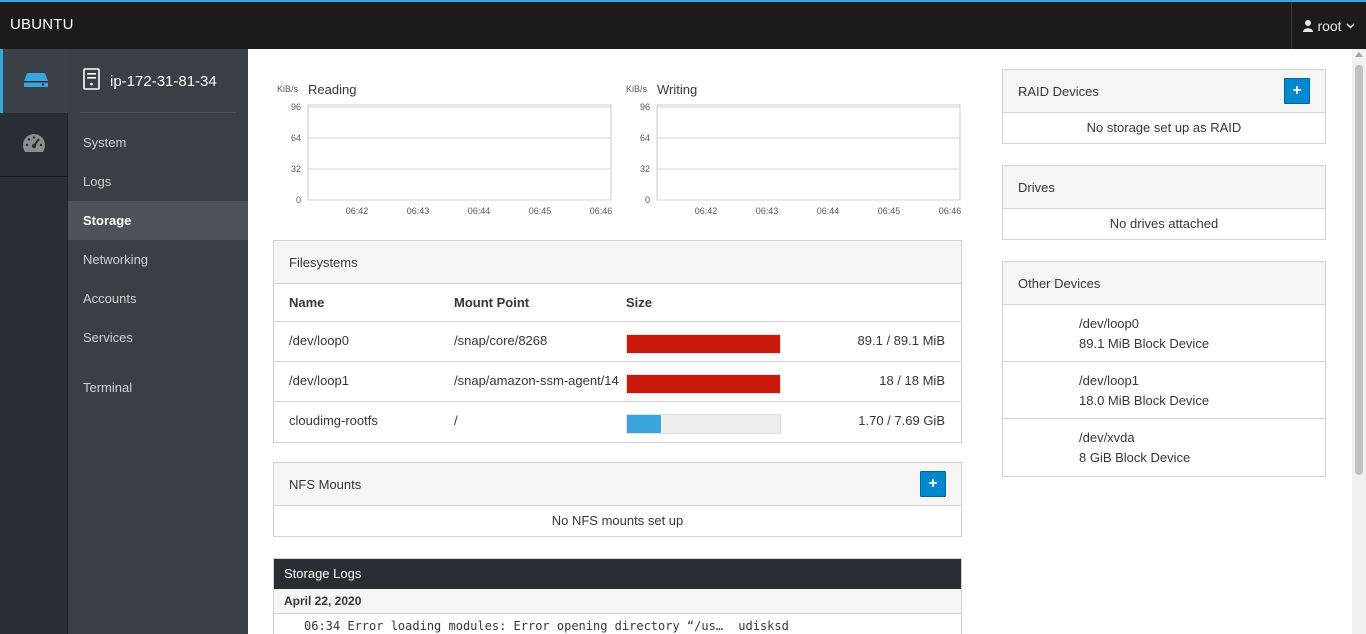  Describe the element at coordinates (158, 387) in the screenshot. I see `sidebar-item-terminal: Terminal` at that location.